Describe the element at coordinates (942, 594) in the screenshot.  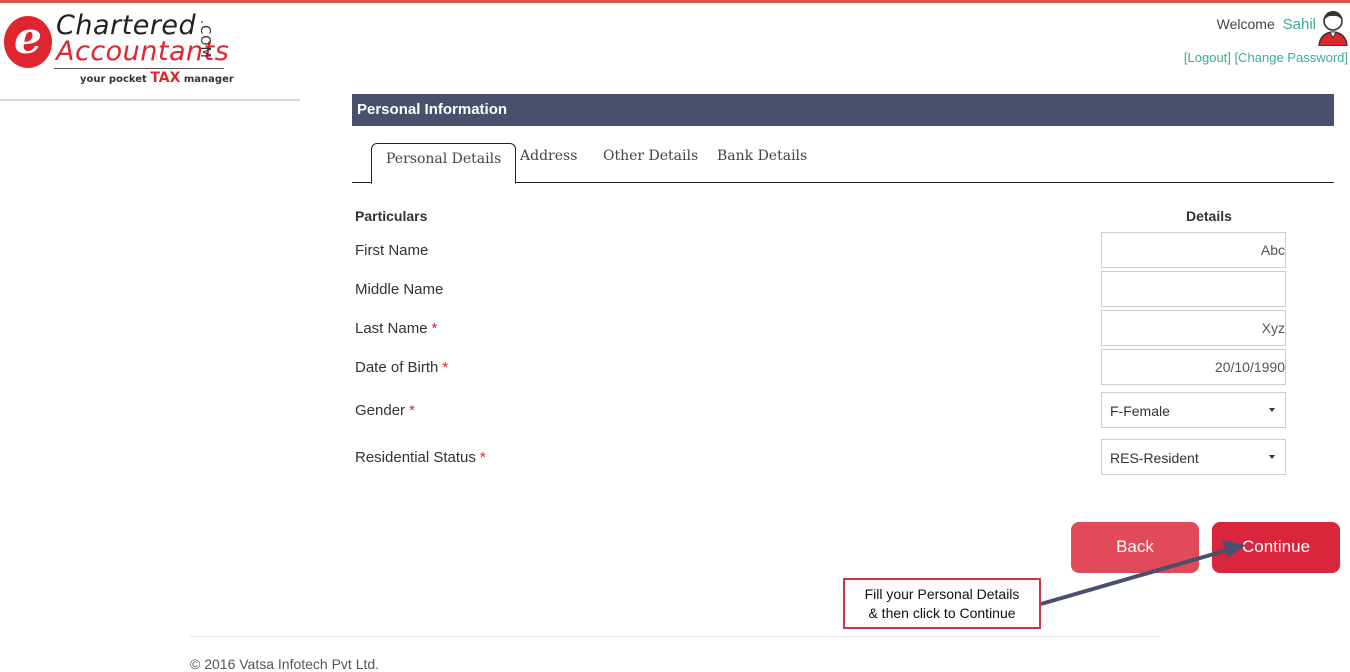
I see `callout-line1: Fill your Personal Details` at that location.